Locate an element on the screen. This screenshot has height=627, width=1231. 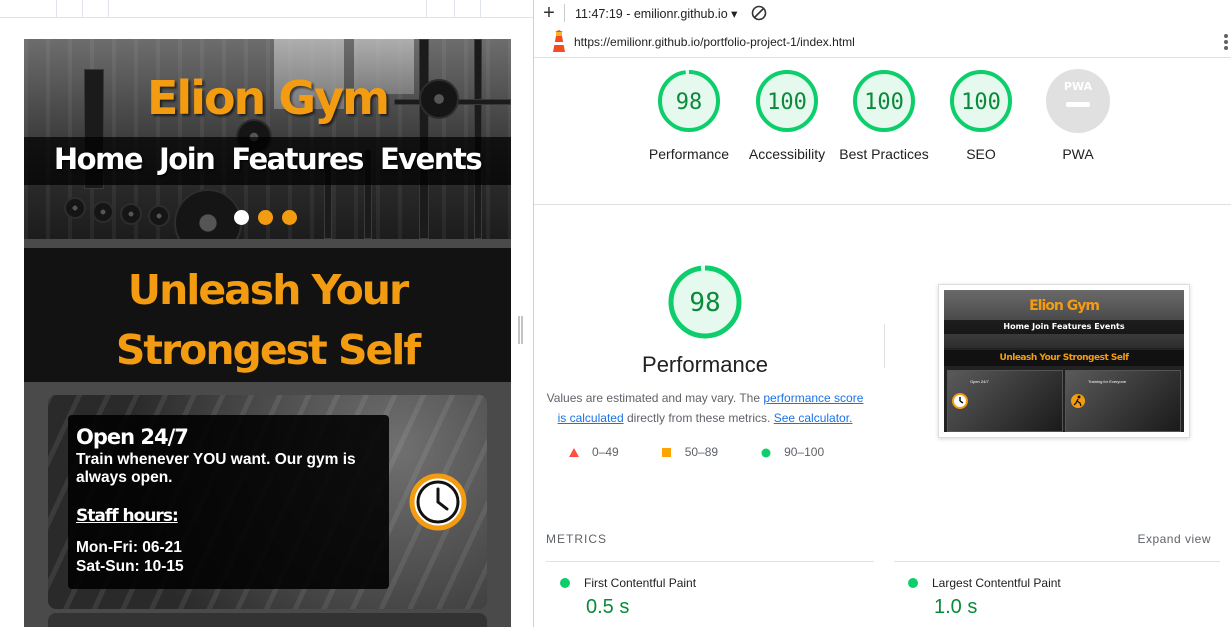
section-divider is located at coordinates (882, 204).